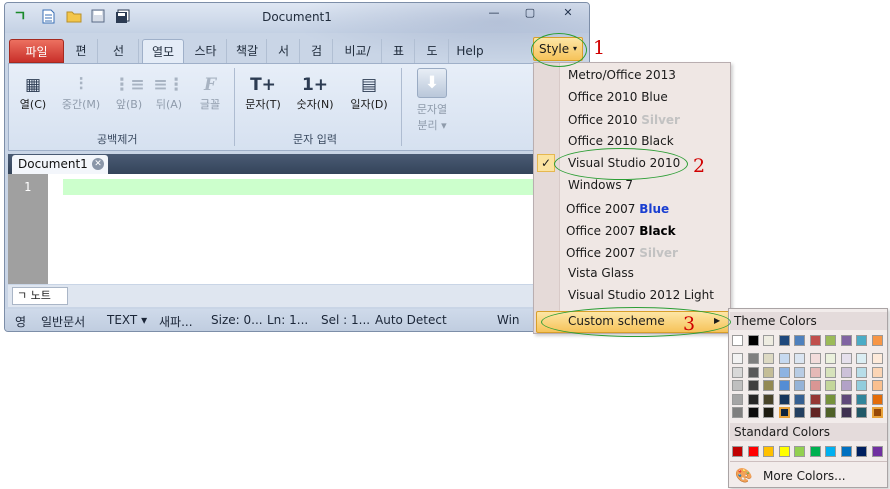 Image resolution: width=890 pixels, height=489 pixels. I want to click on menu-item-office-2007-blue: Office 2007 Blue, so click(617, 209).